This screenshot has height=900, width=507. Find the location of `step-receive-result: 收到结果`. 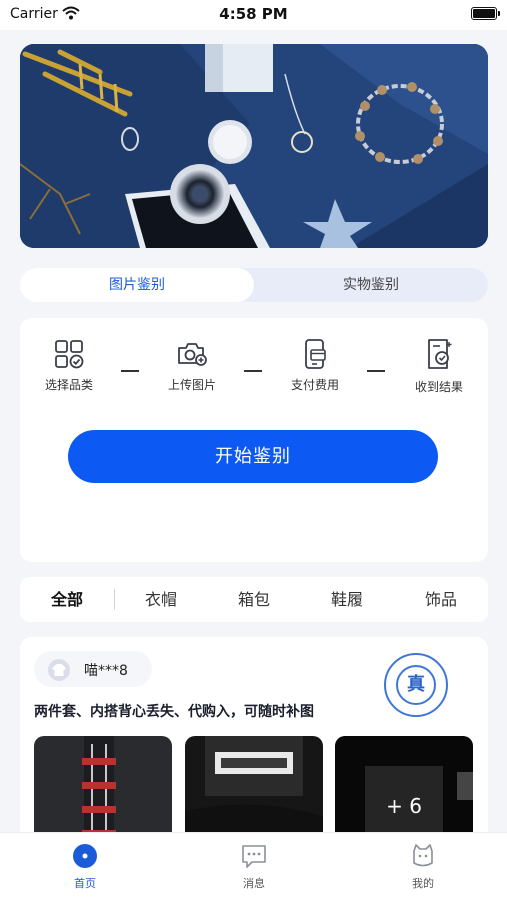

step-receive-result: 收到结果 is located at coordinates (439, 366).